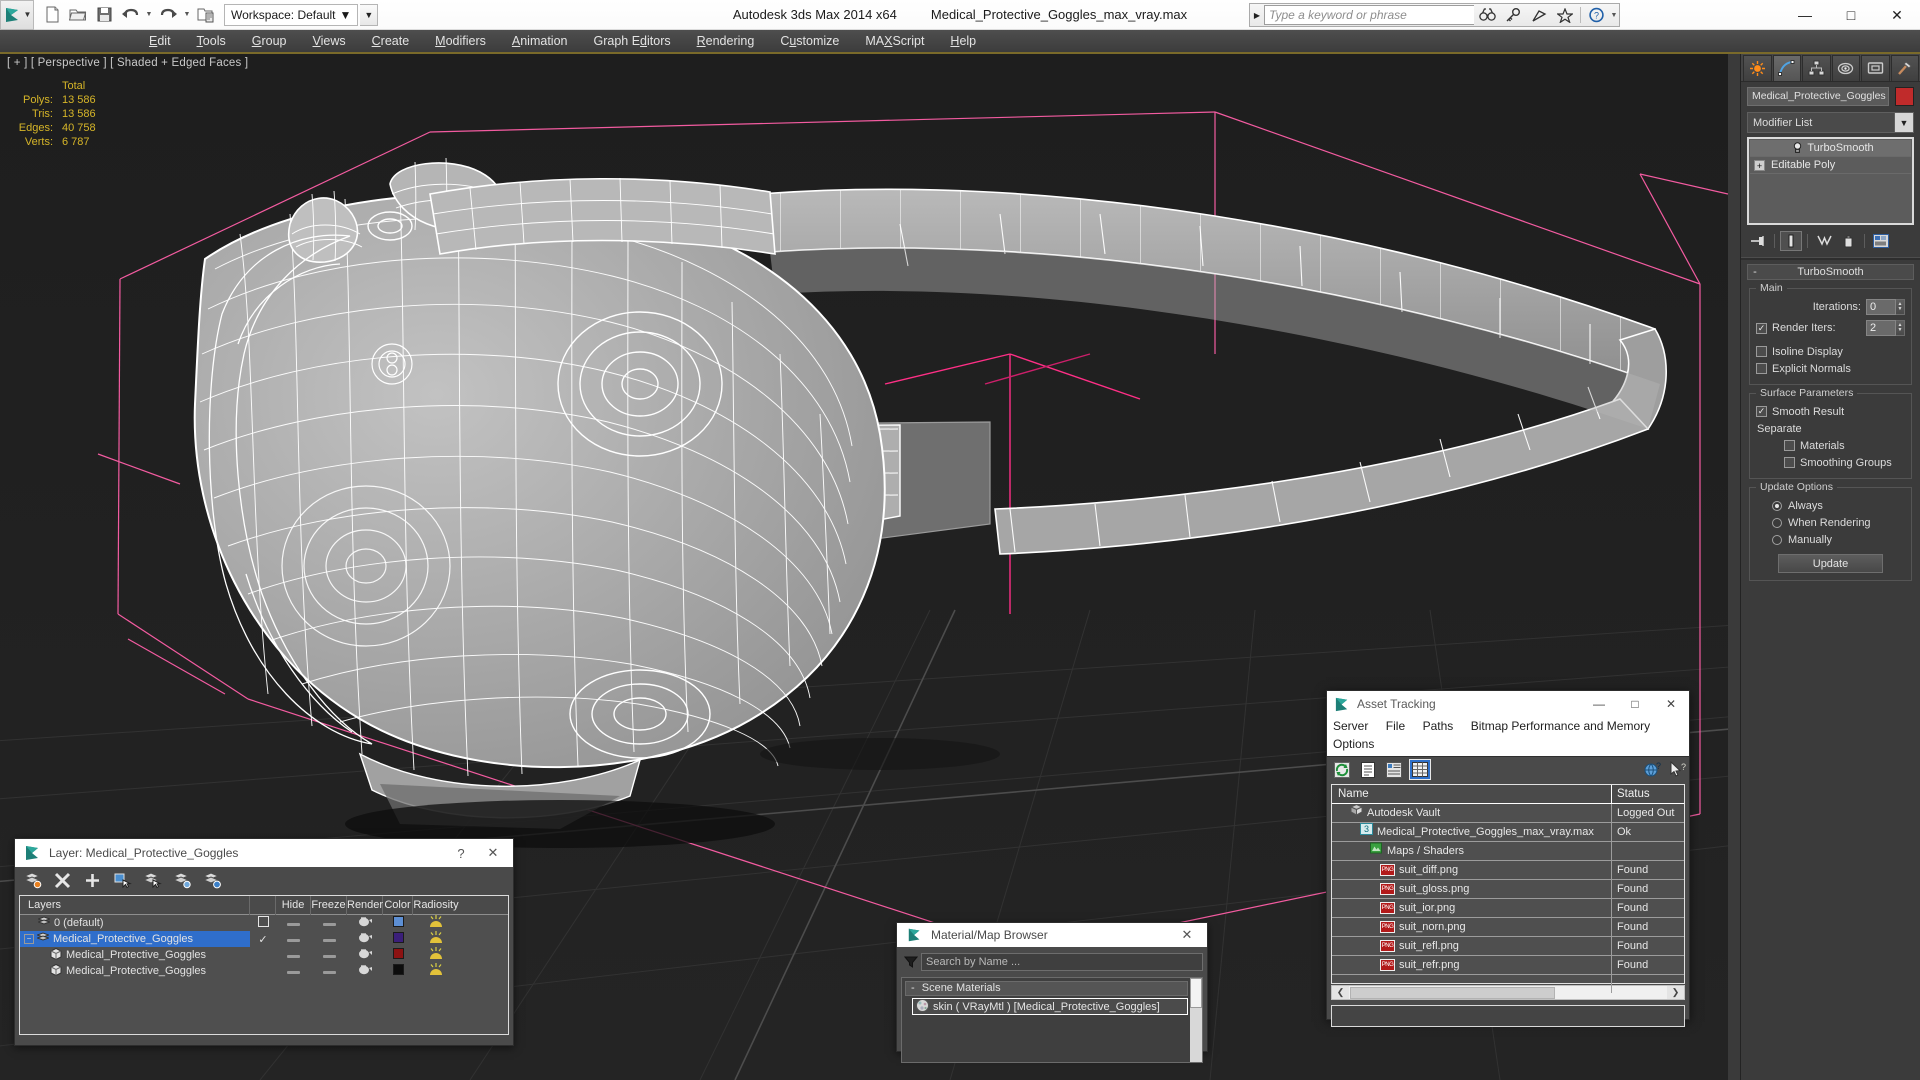 This screenshot has height=1080, width=1920. What do you see at coordinates (329, 41) in the screenshot?
I see `menu-views: Views` at bounding box center [329, 41].